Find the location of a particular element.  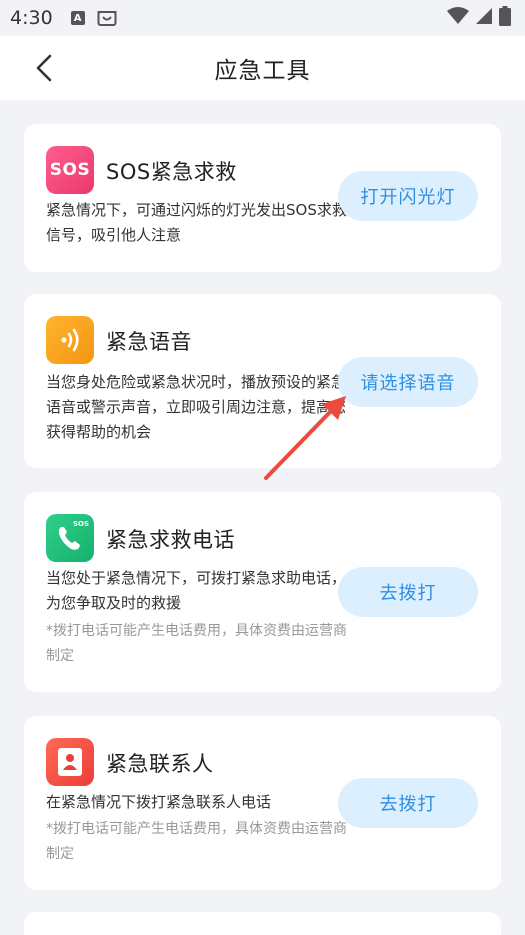

wifi-icon is located at coordinates (458, 18).